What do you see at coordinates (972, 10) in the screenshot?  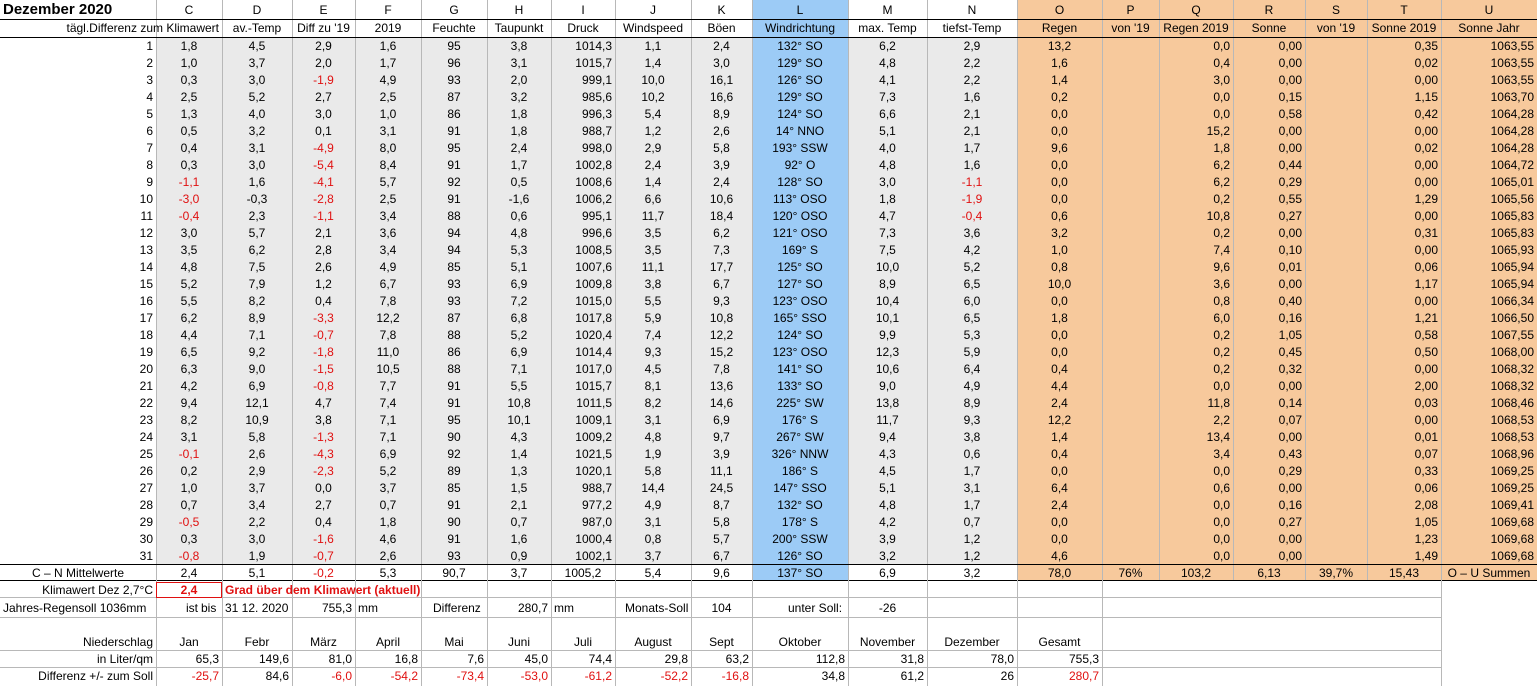 I see `column-letter-n: N` at bounding box center [972, 10].